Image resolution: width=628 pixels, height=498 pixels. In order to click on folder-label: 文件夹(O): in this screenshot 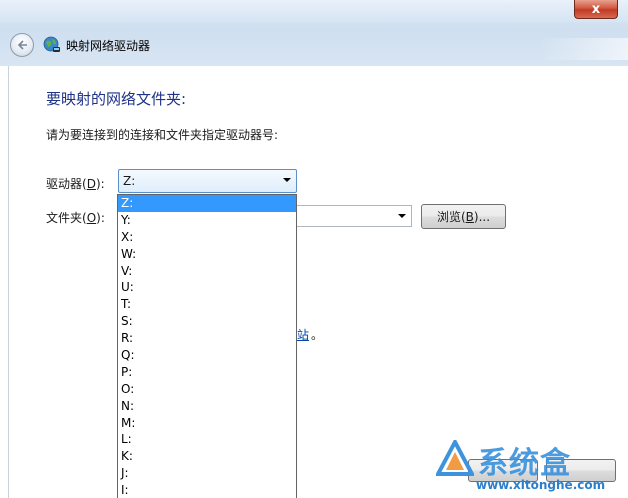, I will do `click(75, 217)`.